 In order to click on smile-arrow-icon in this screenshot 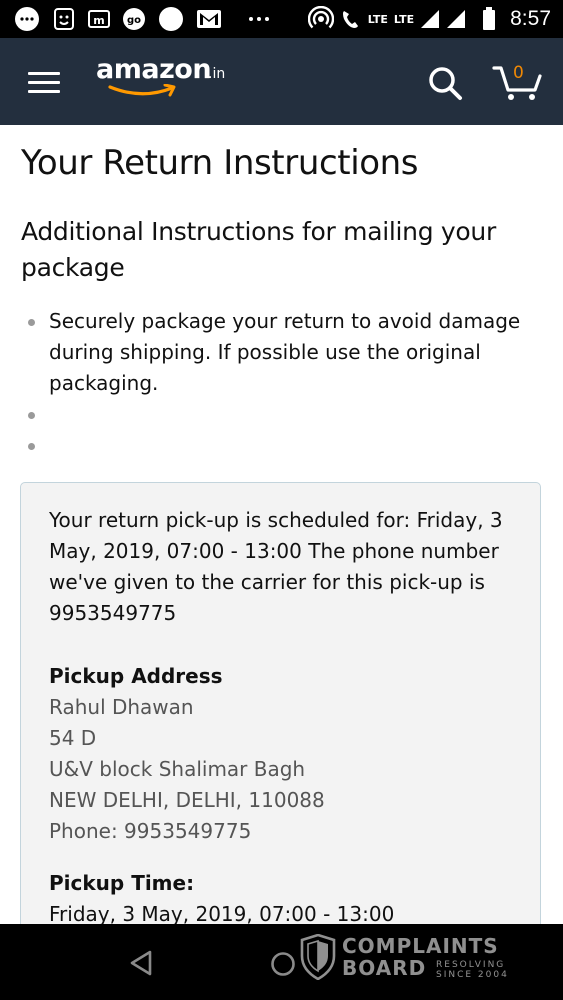, I will do `click(142, 90)`.